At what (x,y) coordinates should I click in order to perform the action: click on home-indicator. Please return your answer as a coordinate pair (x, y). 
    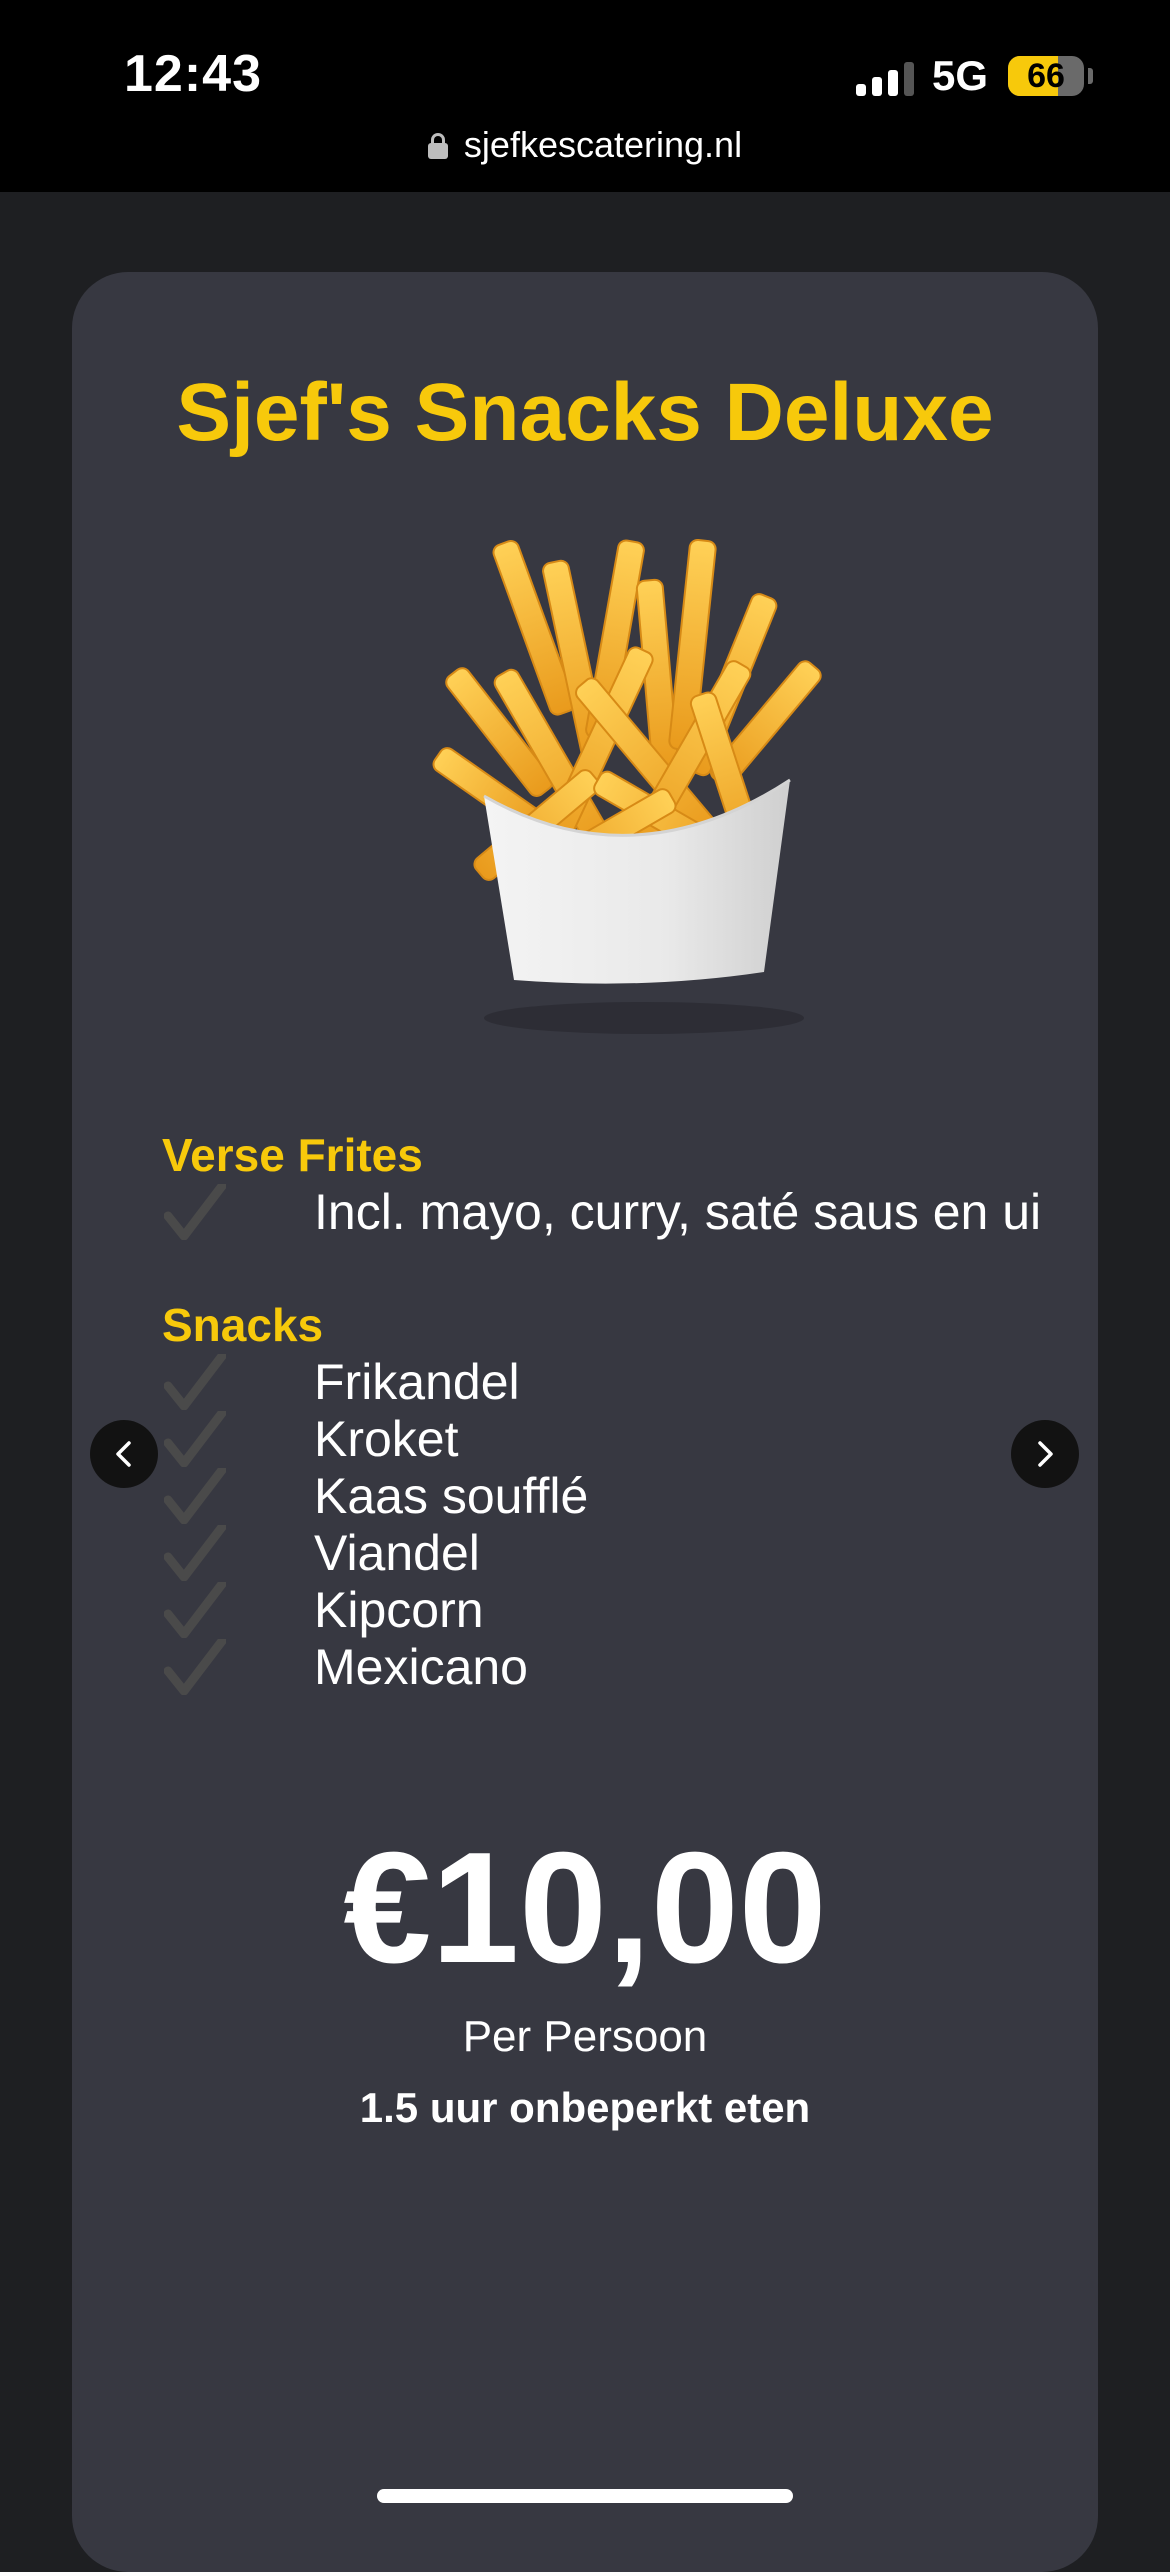
    Looking at the image, I should click on (585, 2496).